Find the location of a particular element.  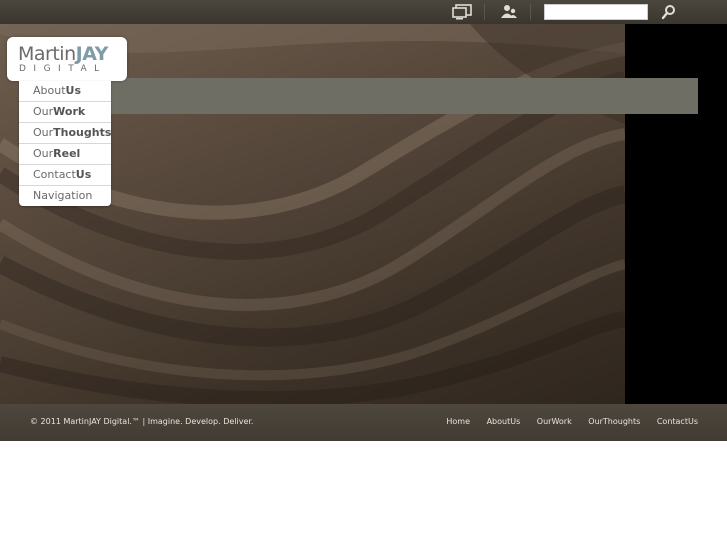

footer-link-about-us: AboutUs is located at coordinates (504, 421).